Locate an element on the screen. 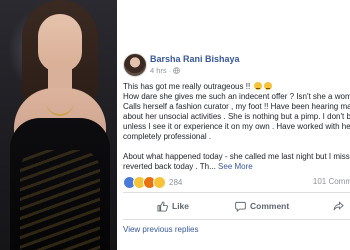 The image size is (350, 250). thumbs-up-icon is located at coordinates (162, 206).